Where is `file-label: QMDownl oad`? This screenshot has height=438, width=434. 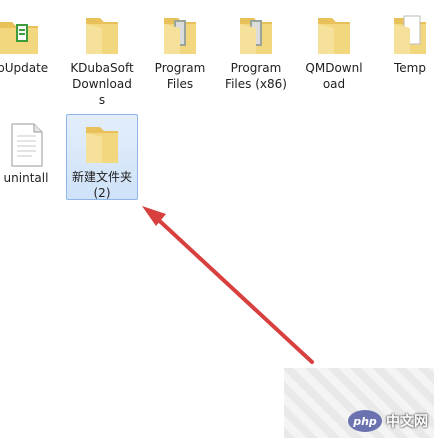
file-label: QMDownl oad is located at coordinates (334, 76).